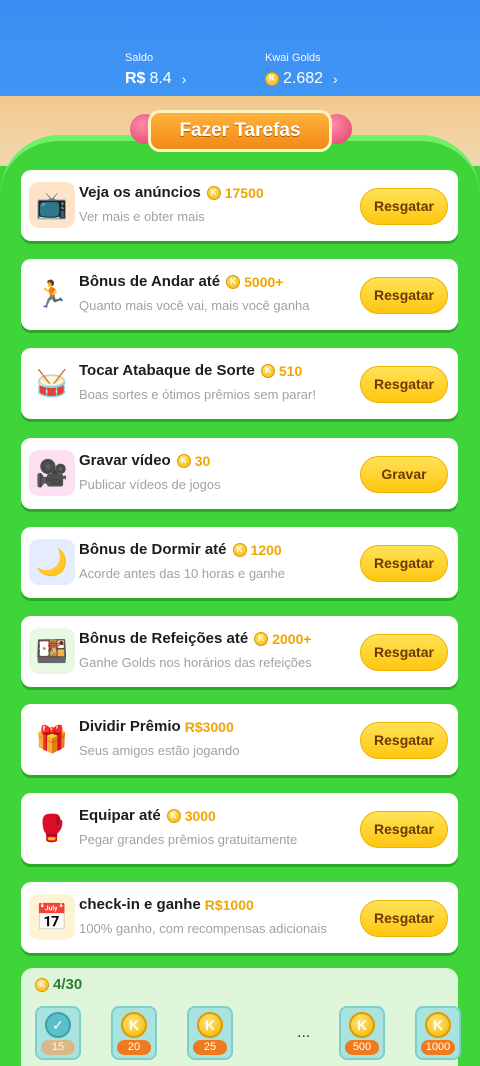 This screenshot has height=1066, width=480. What do you see at coordinates (194, 305) in the screenshot?
I see `task-subtitle: Quanto mais você vai, mais você ganha` at bounding box center [194, 305].